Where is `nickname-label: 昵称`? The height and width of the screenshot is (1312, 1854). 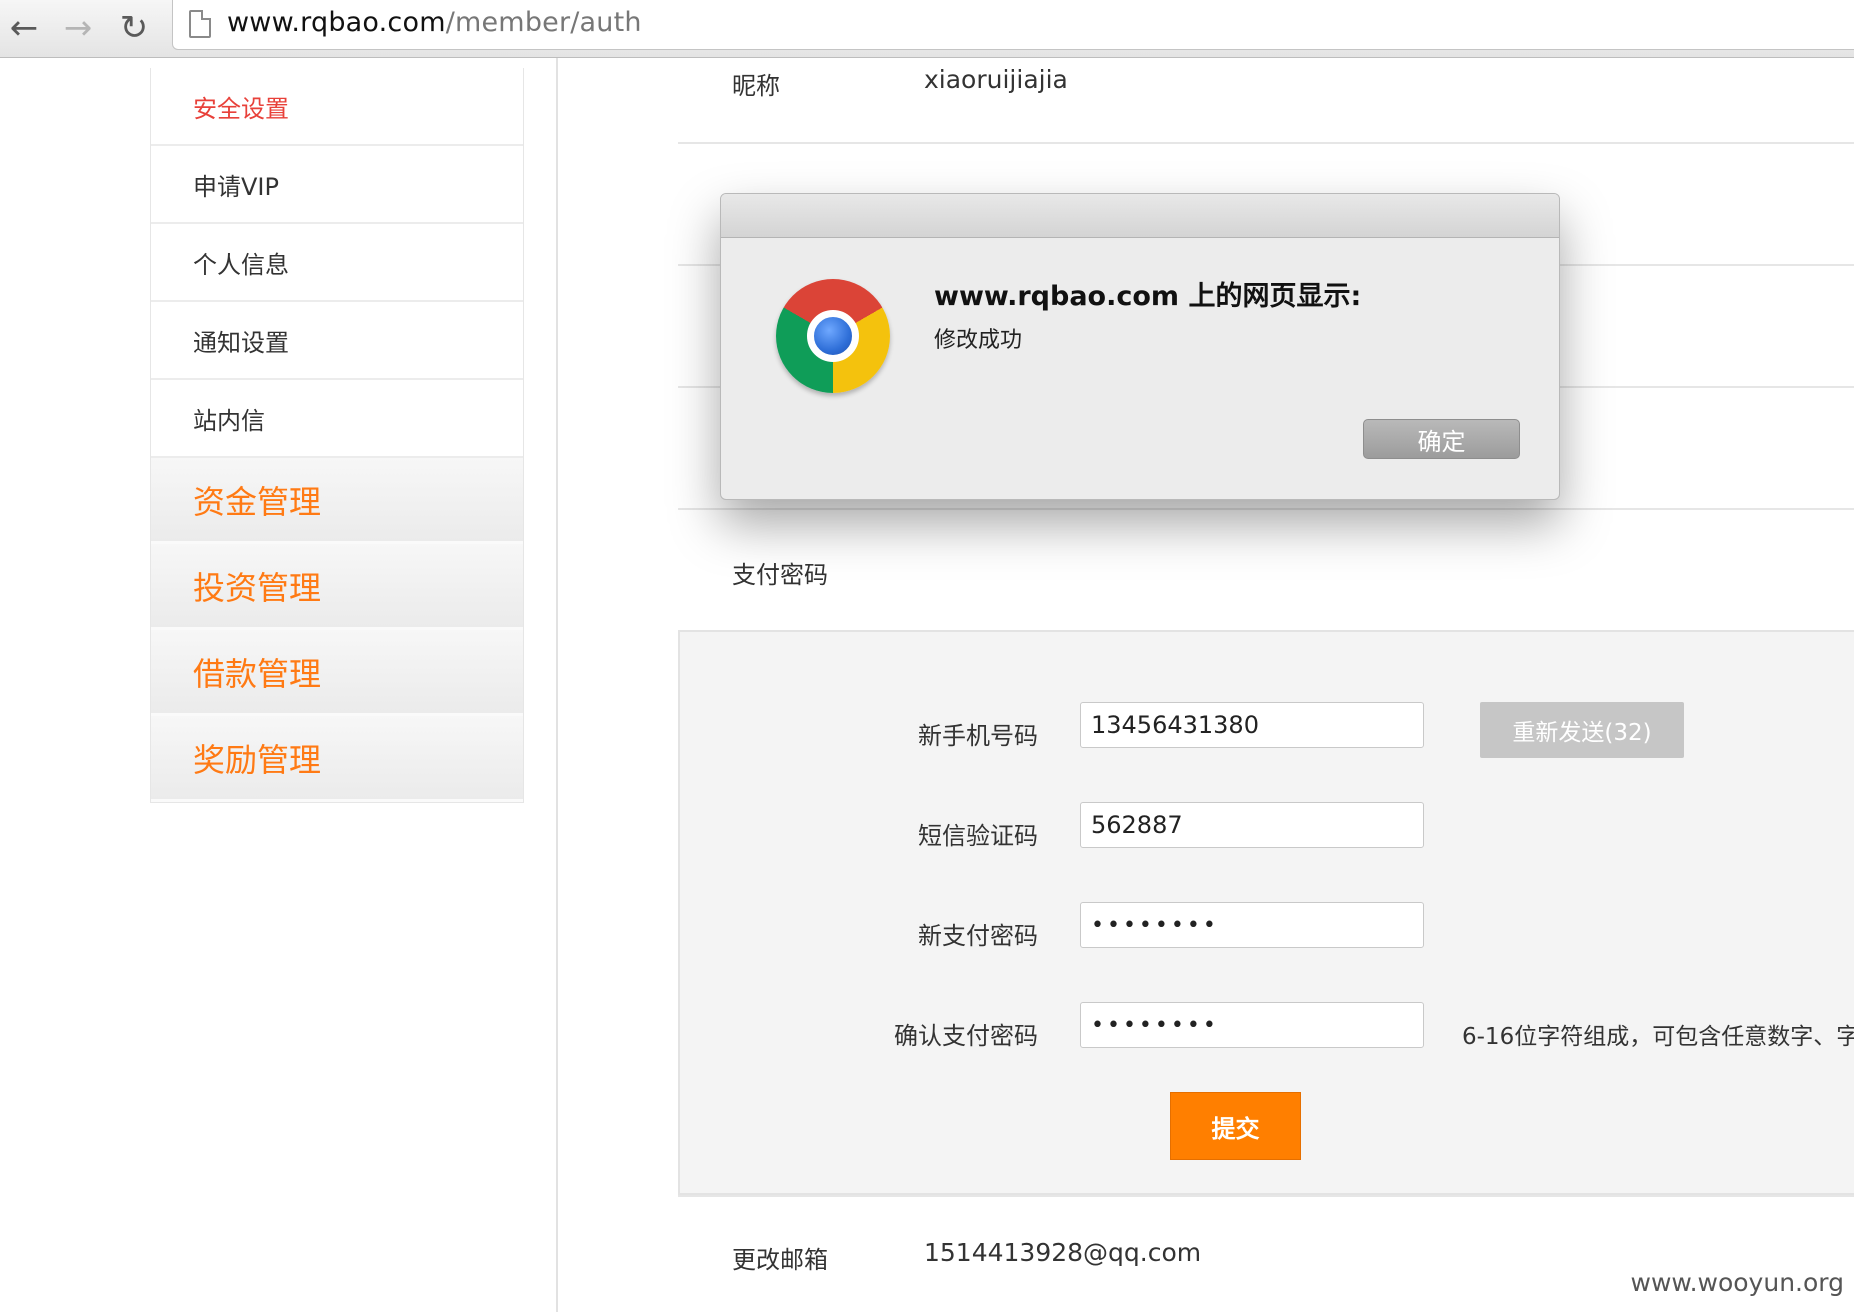 nickname-label: 昵称 is located at coordinates (756, 86).